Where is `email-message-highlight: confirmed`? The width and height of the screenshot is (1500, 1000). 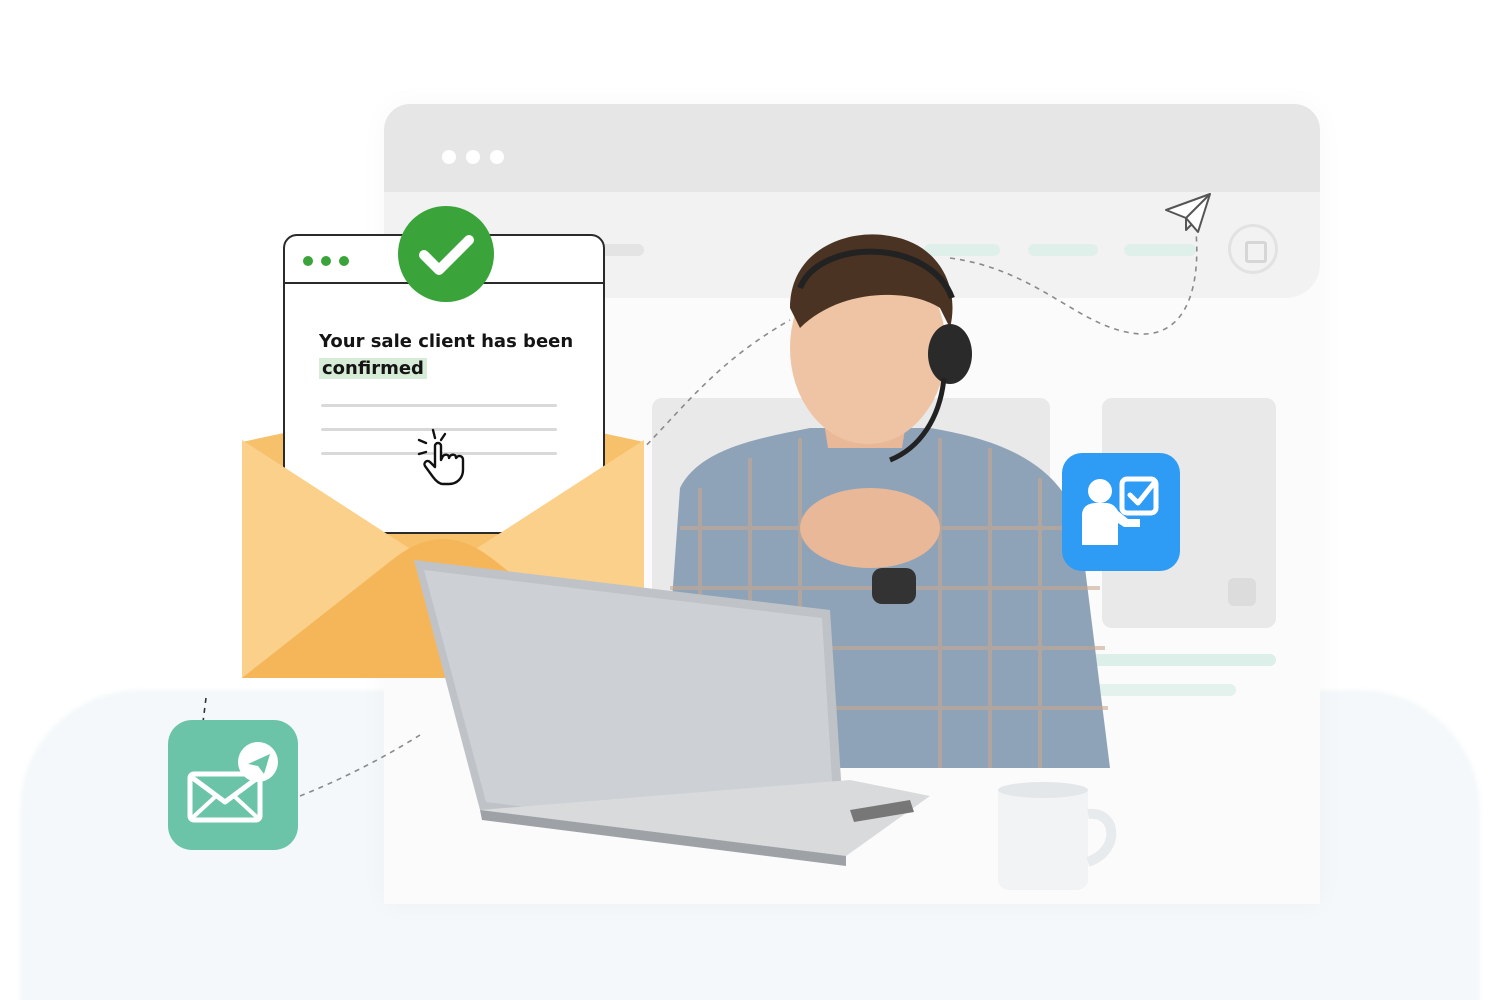
email-message-highlight: confirmed is located at coordinates (373, 368).